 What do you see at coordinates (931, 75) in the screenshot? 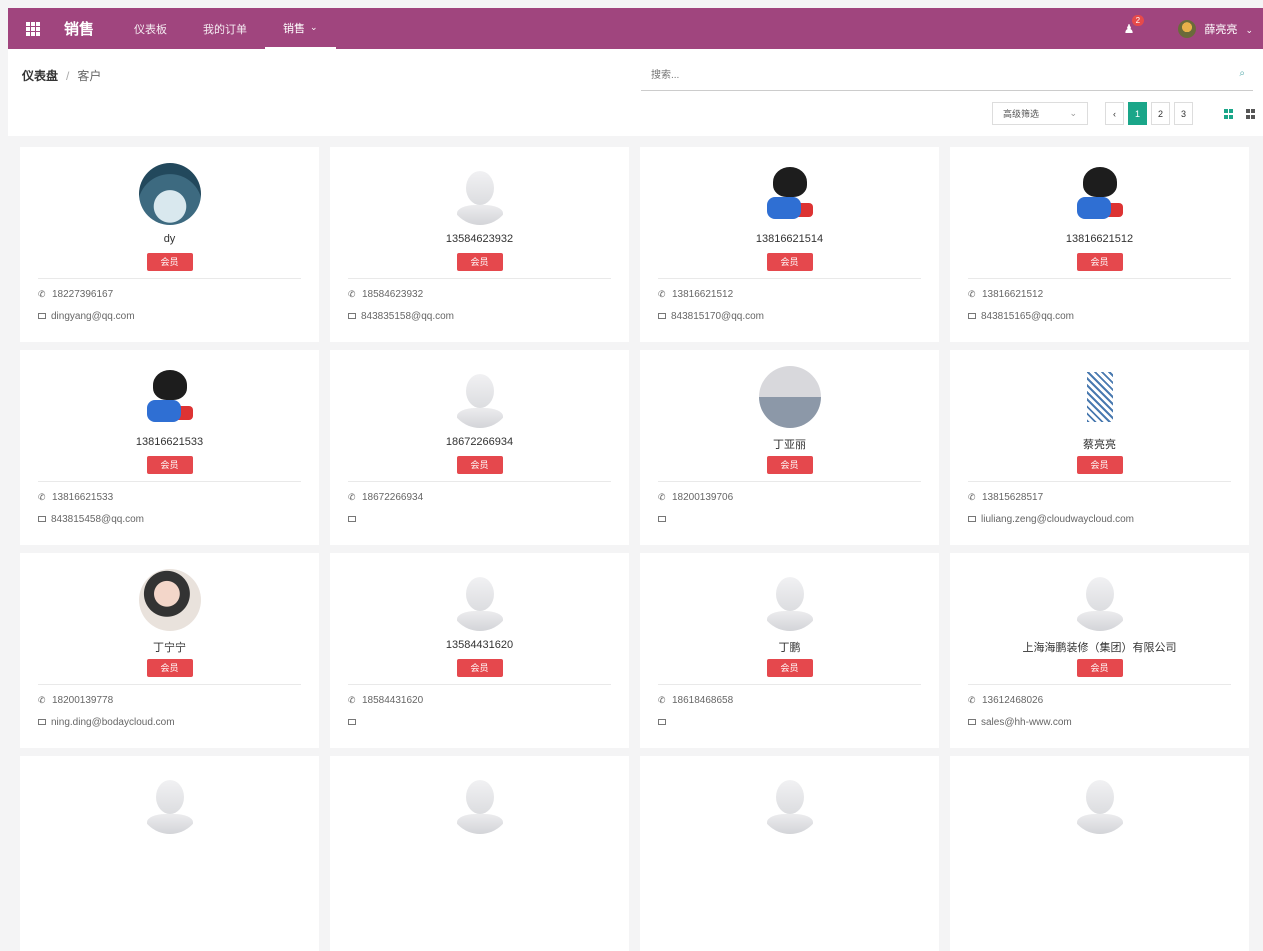
I see `search-input` at bounding box center [931, 75].